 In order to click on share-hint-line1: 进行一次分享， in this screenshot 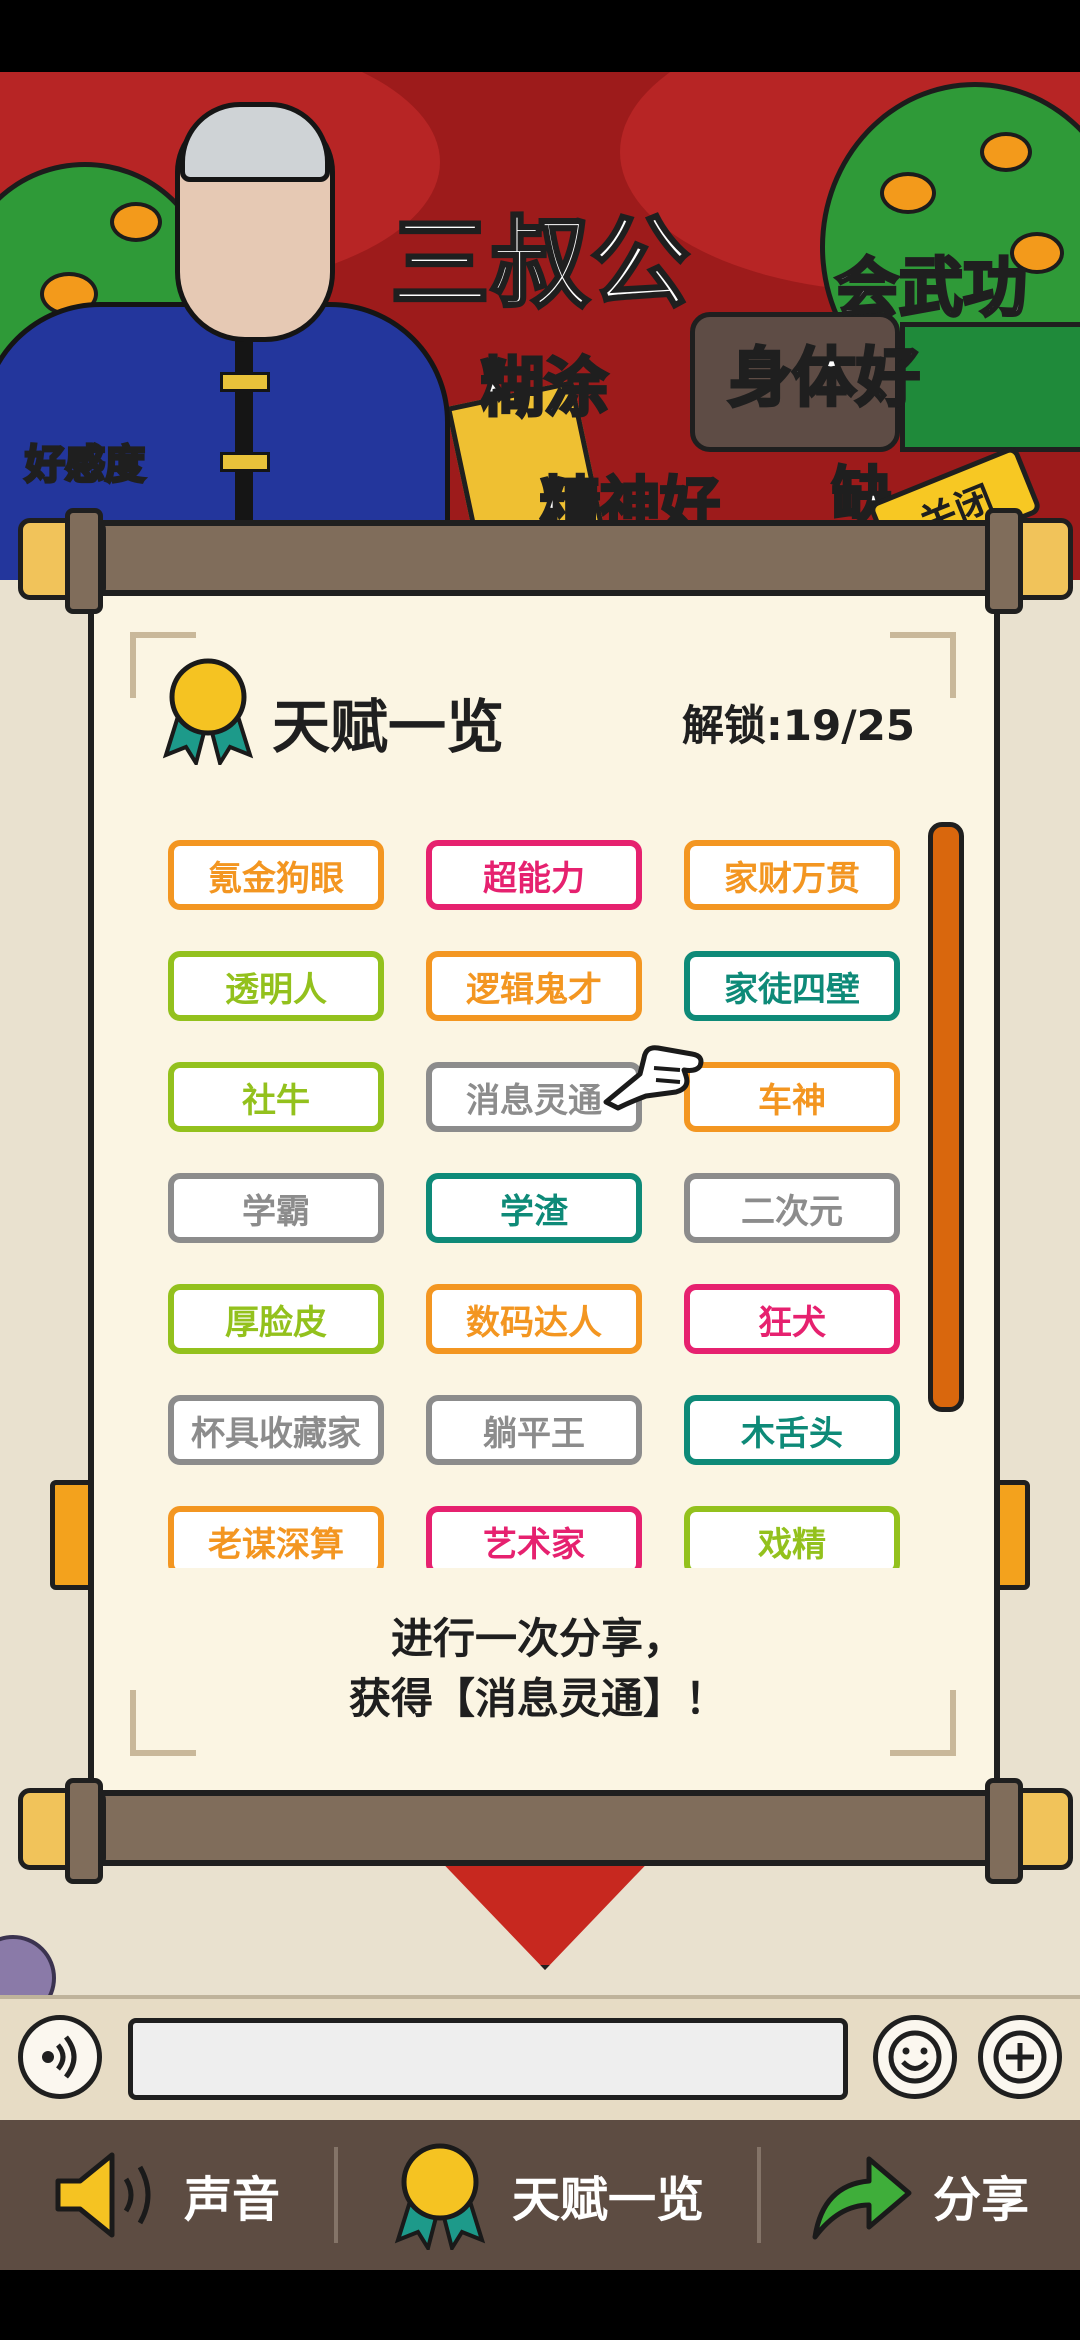, I will do `click(537, 1638)`.